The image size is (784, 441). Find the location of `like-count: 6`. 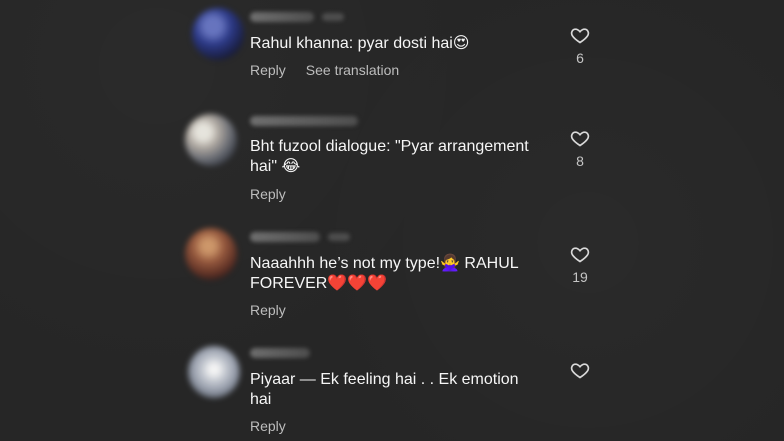

like-count: 6 is located at coordinates (580, 58).